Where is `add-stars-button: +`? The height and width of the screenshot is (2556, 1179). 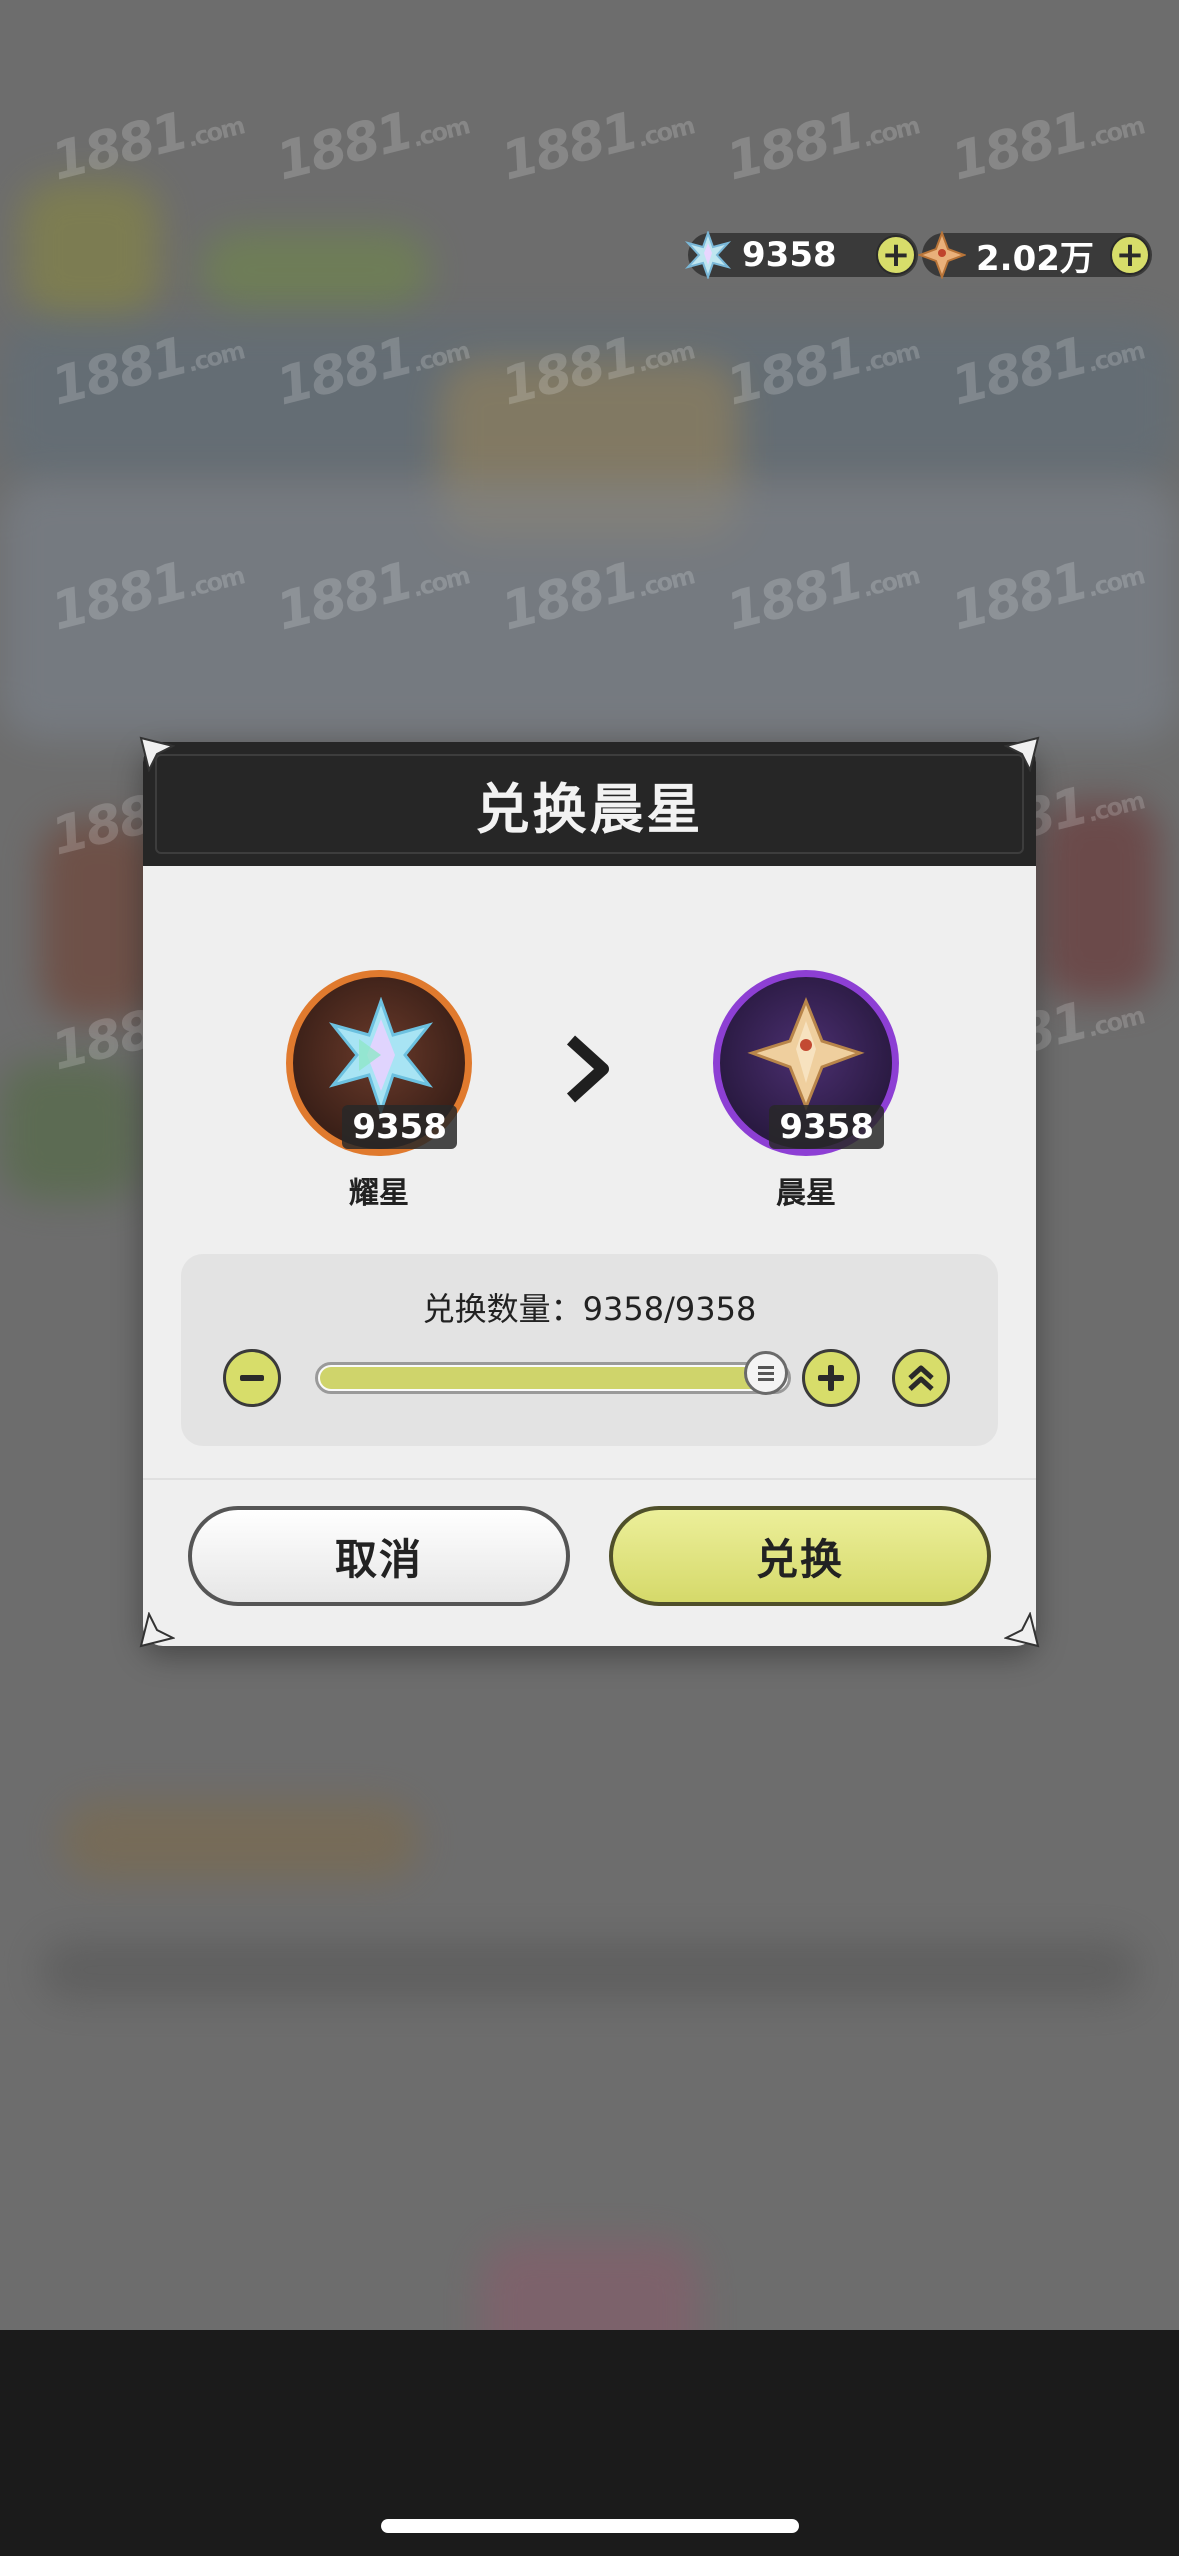 add-stars-button: + is located at coordinates (896, 255).